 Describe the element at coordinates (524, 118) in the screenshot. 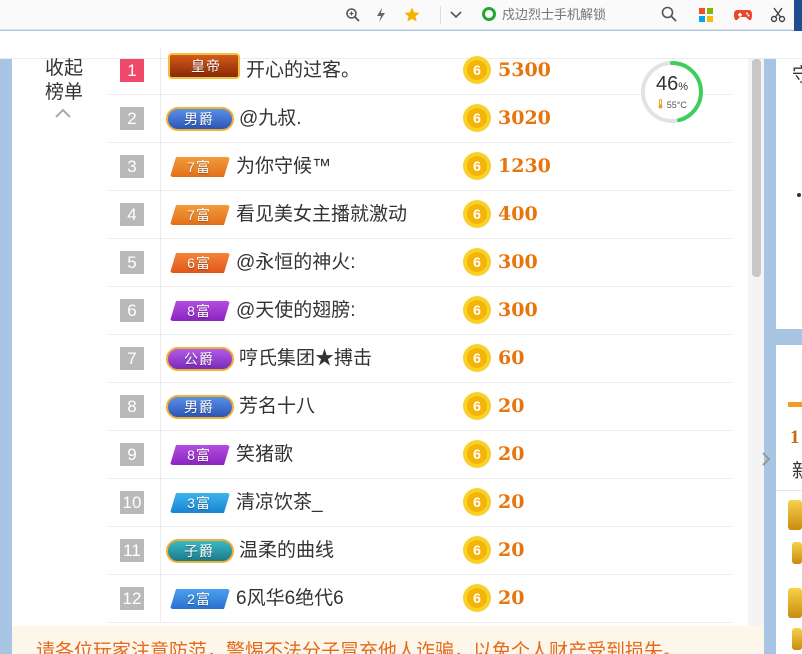

I see `score-value: 3020` at that location.